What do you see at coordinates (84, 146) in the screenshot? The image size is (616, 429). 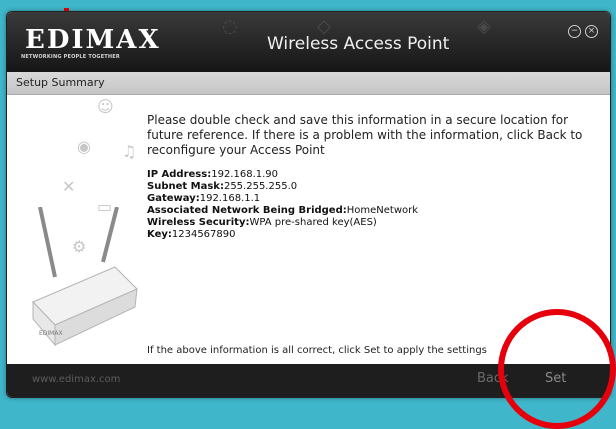 I see `eye-icon: ◉` at bounding box center [84, 146].